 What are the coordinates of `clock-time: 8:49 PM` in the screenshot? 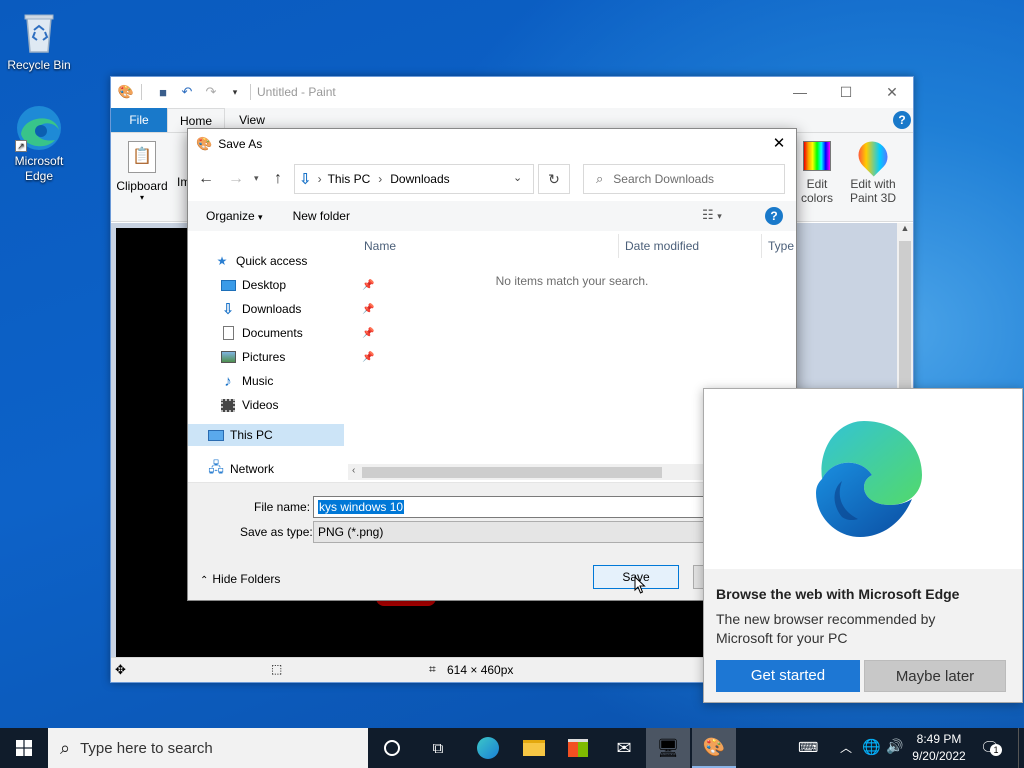 It's located at (939, 739).